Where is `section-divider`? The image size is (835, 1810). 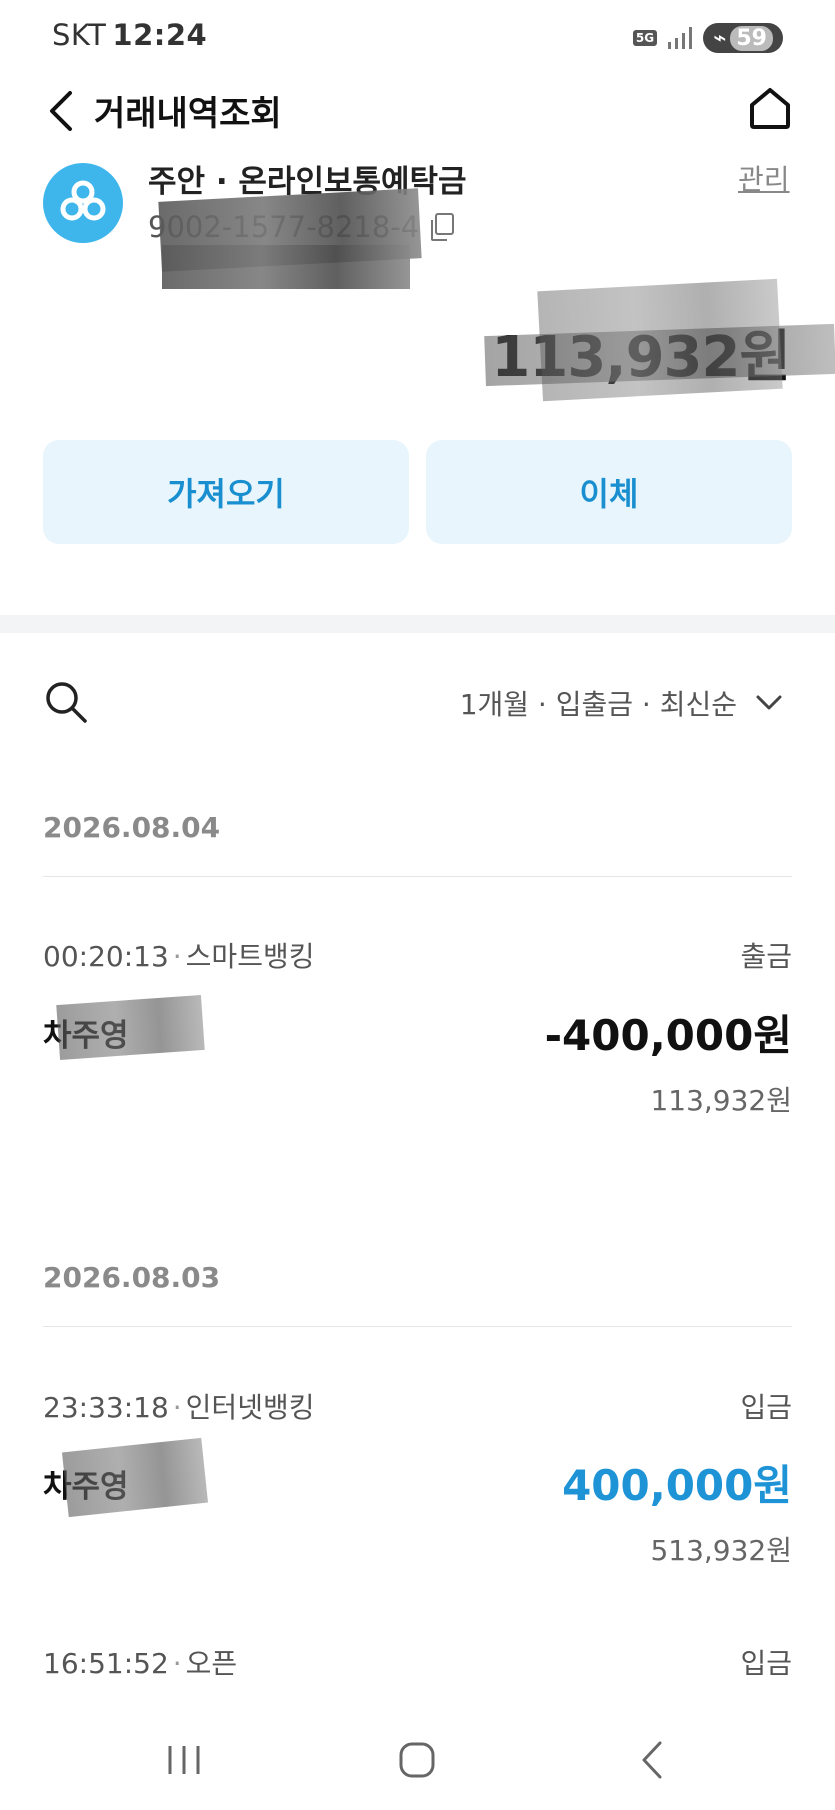 section-divider is located at coordinates (417, 624).